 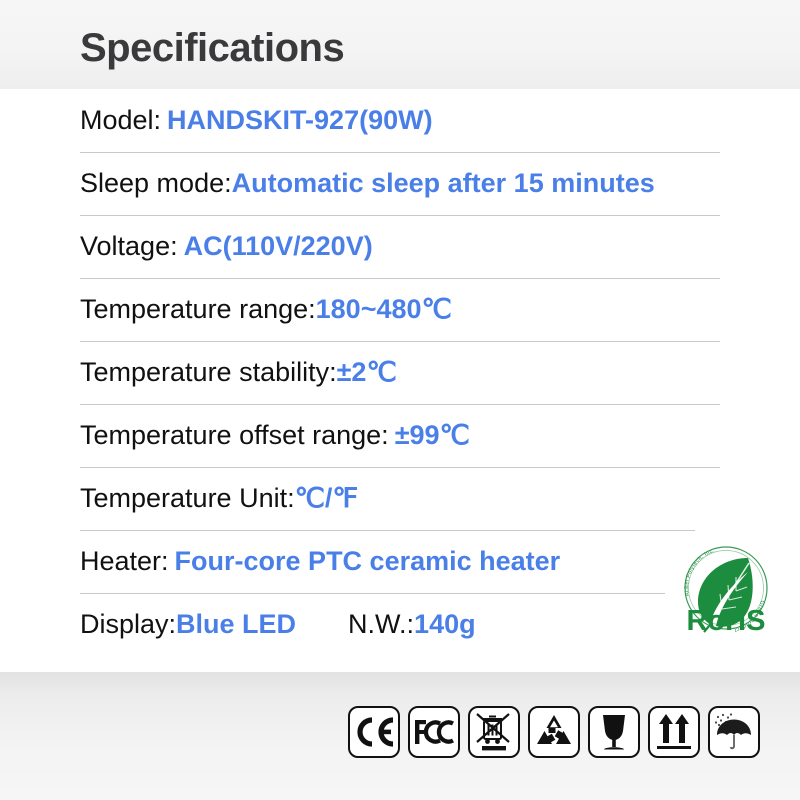 What do you see at coordinates (494, 732) in the screenshot?
I see `weee-bin-icon` at bounding box center [494, 732].